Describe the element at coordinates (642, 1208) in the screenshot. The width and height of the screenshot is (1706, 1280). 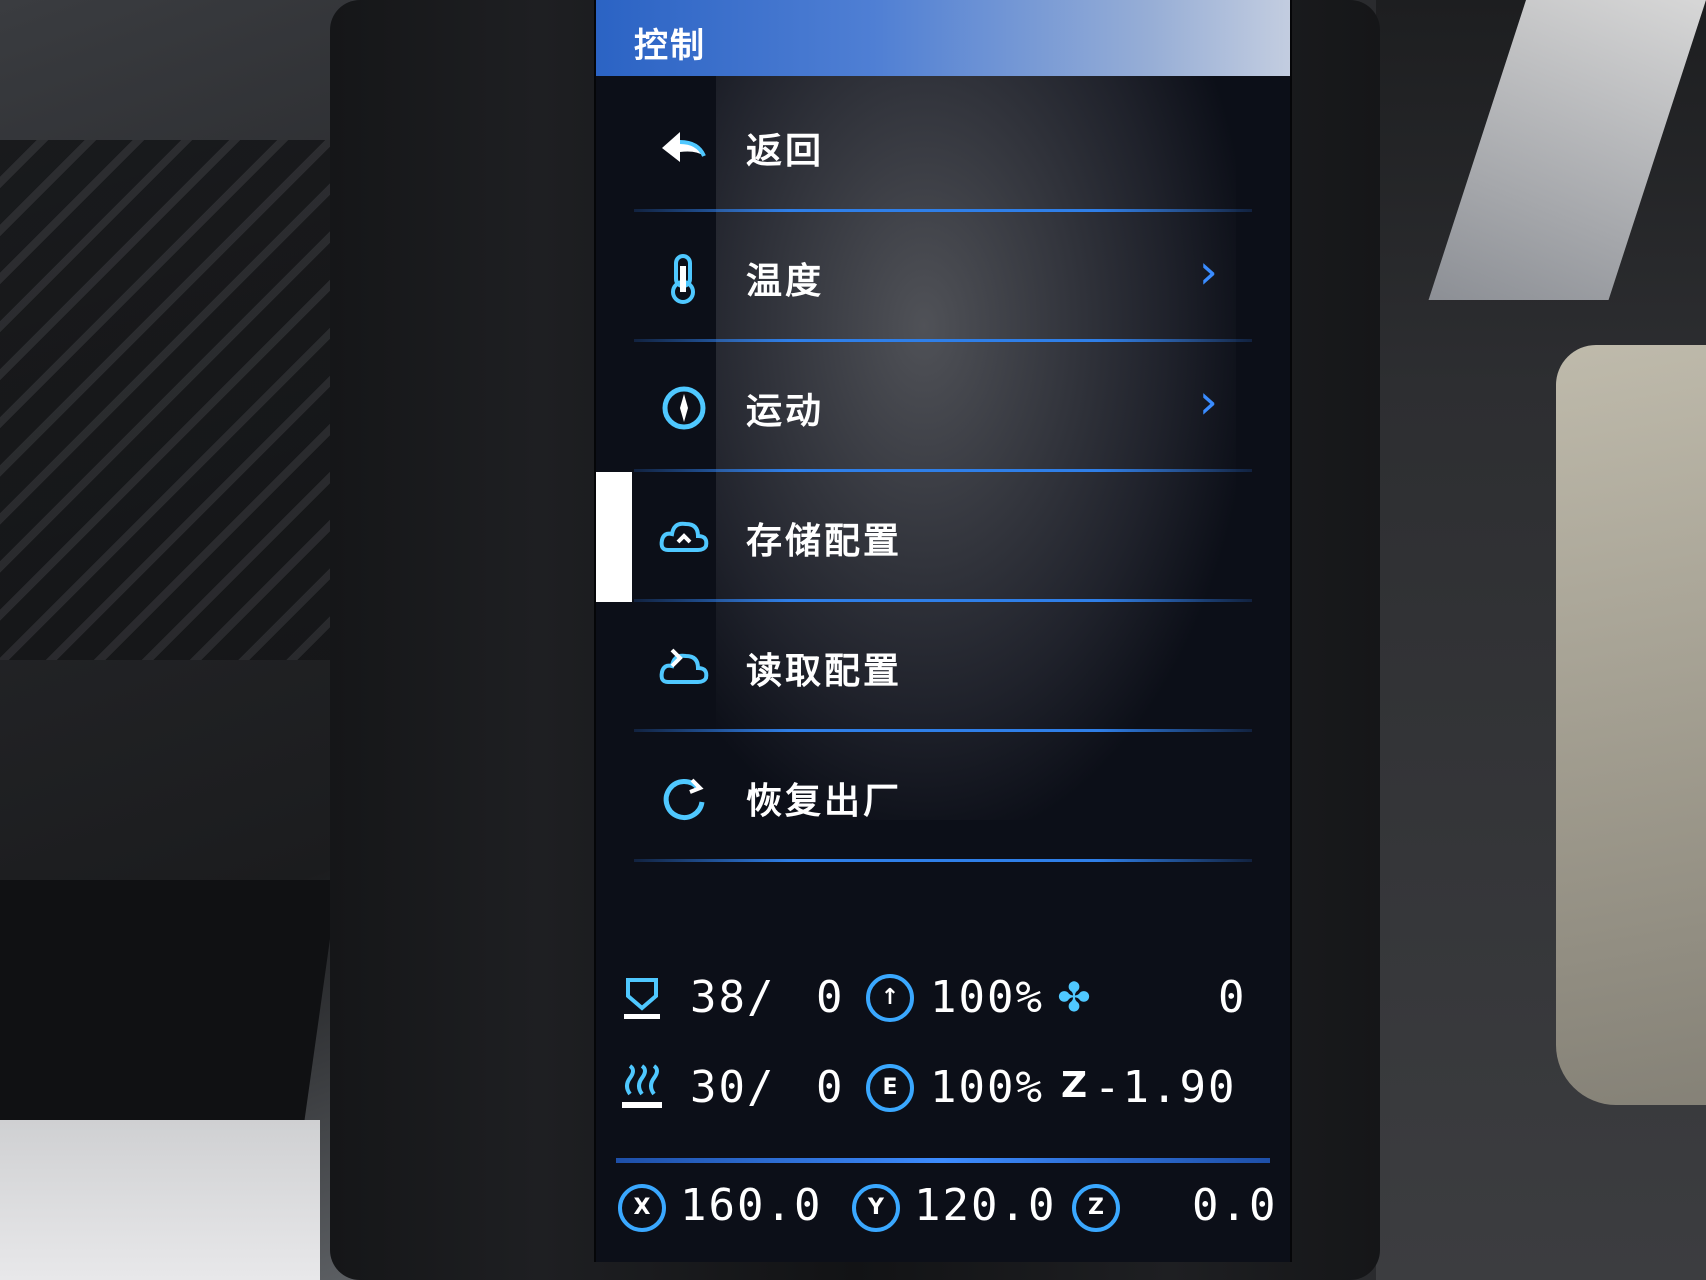
I see `x-axis-icon: X` at that location.